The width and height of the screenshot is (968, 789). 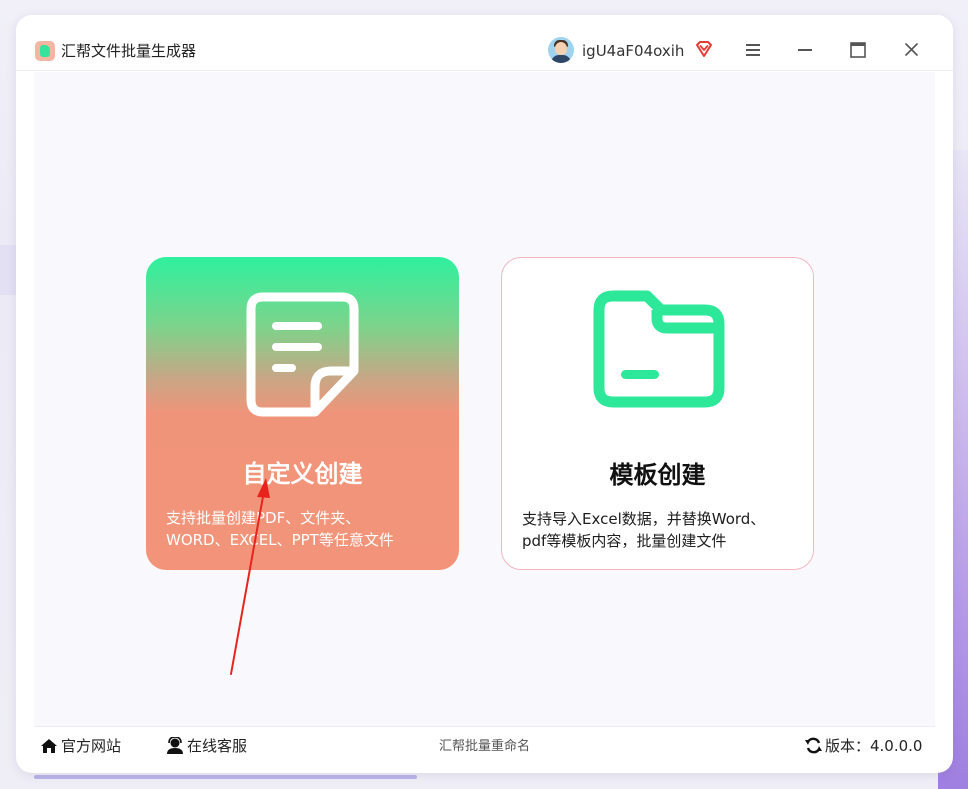 I want to click on footer-center-text: 汇帮批量重命名, so click(x=484, y=746).